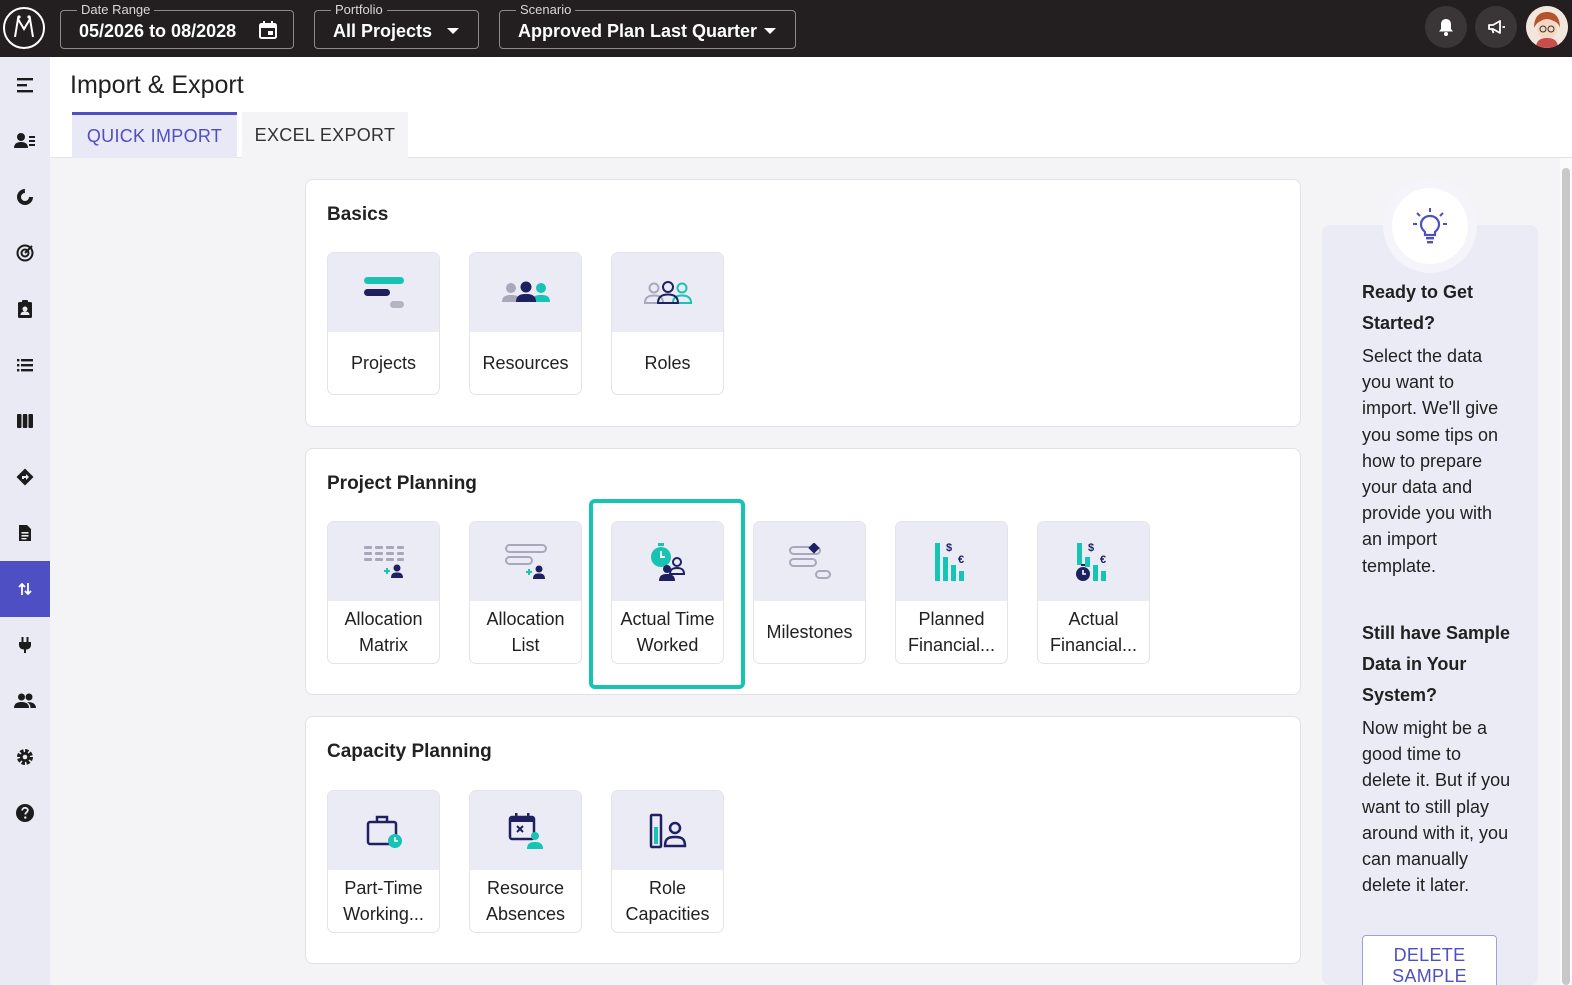  I want to click on app-logo, so click(24, 28).